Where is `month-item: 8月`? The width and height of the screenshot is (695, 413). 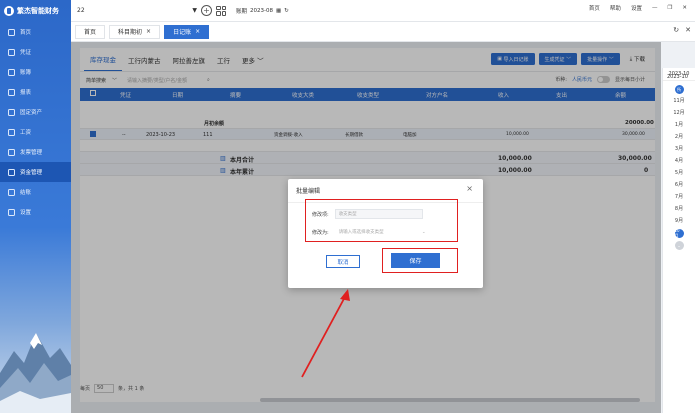 month-item: 8月 is located at coordinates (679, 209).